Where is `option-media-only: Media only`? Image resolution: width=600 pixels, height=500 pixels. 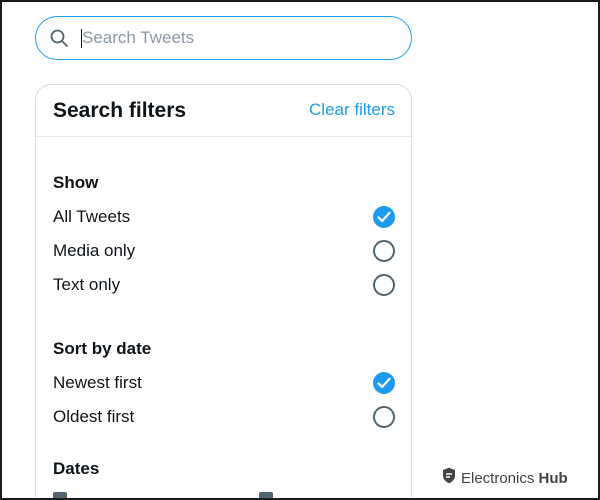
option-media-only: Media only is located at coordinates (224, 251).